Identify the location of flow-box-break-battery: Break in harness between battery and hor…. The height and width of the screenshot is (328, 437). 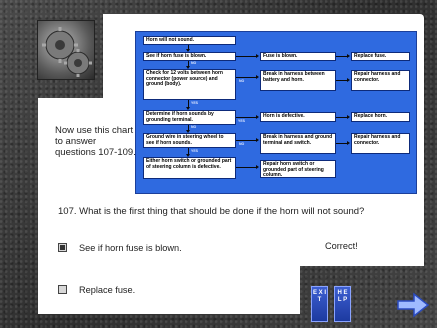
(298, 80).